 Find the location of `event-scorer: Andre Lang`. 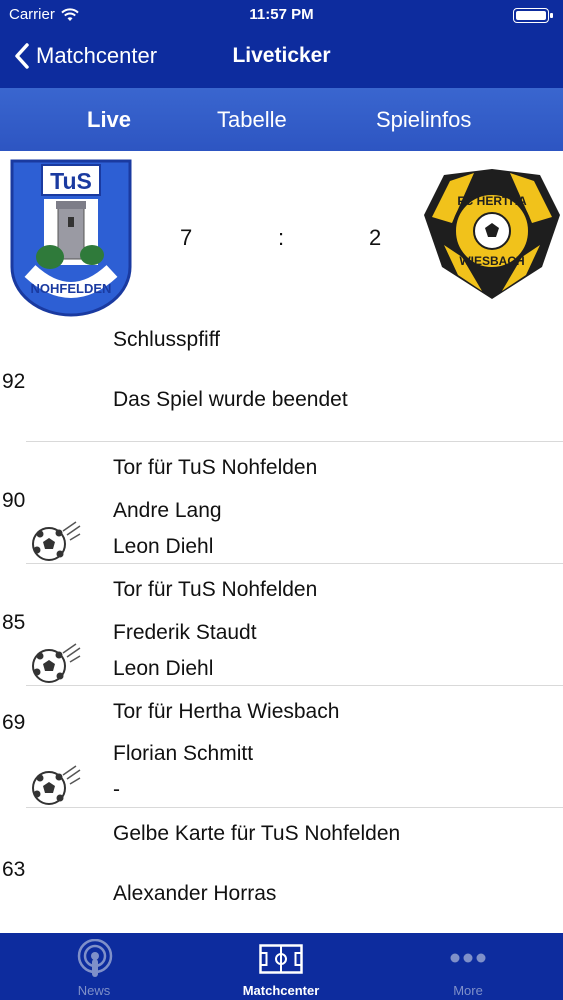

event-scorer: Andre Lang is located at coordinates (167, 510).